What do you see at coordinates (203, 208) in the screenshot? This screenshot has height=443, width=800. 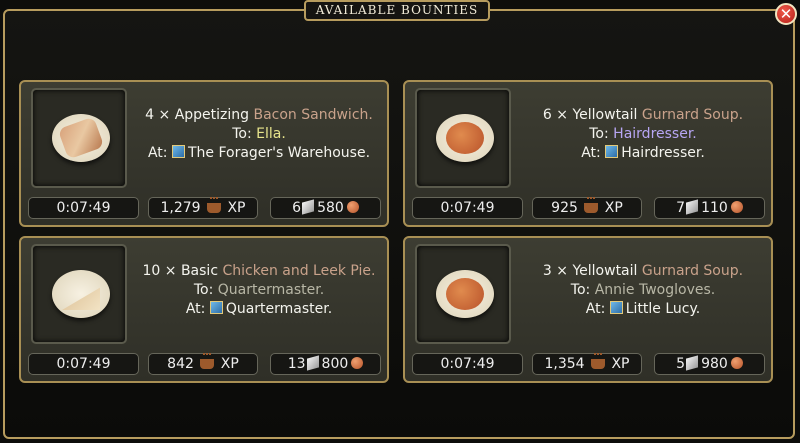 I see `xp-reward: 1,279 XP` at bounding box center [203, 208].